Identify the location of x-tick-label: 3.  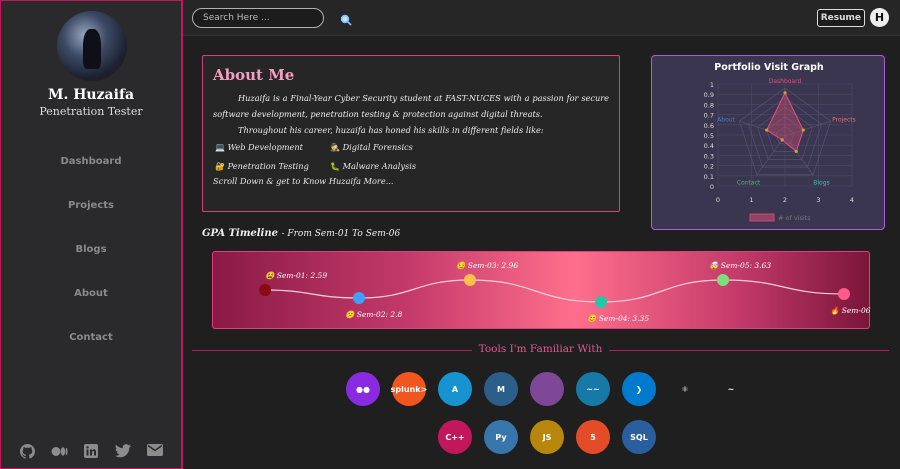
(818, 200).